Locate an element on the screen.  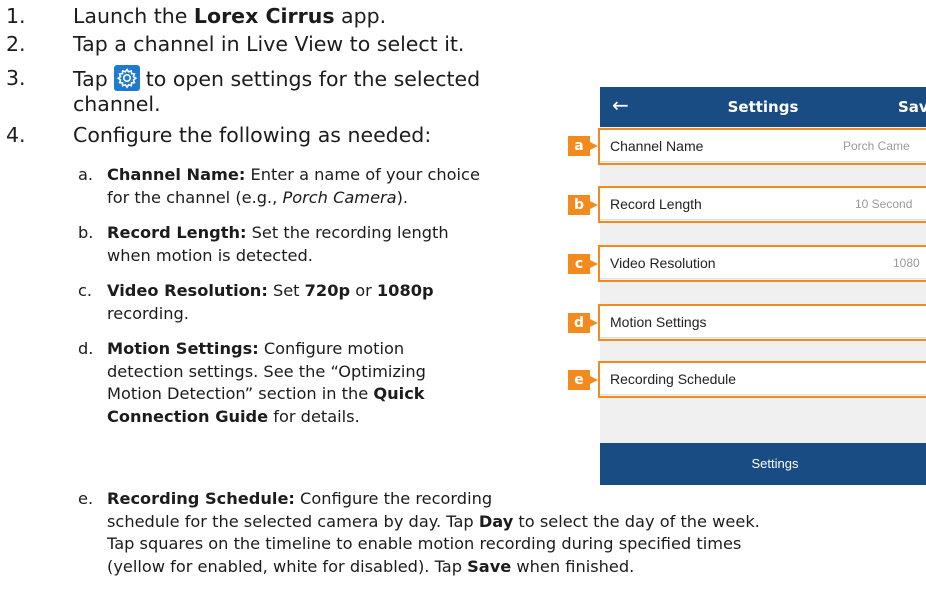
step-text: Launch the Lorex Cirrus app. is located at coordinates (229, 16).